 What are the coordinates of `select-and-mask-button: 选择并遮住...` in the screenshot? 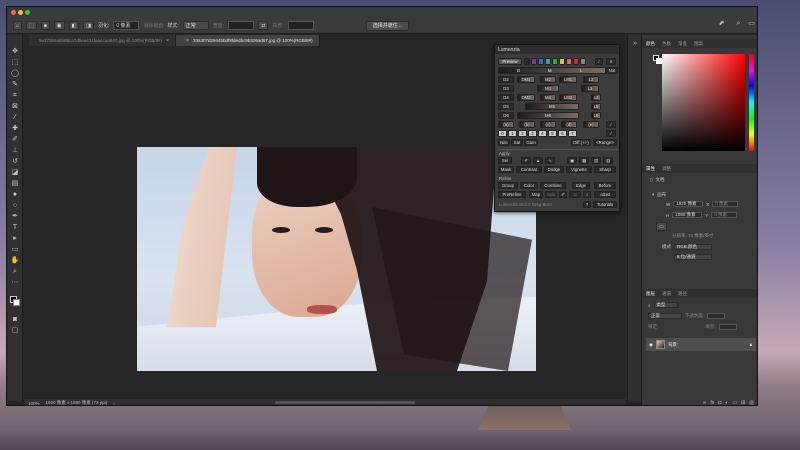 It's located at (387, 25).